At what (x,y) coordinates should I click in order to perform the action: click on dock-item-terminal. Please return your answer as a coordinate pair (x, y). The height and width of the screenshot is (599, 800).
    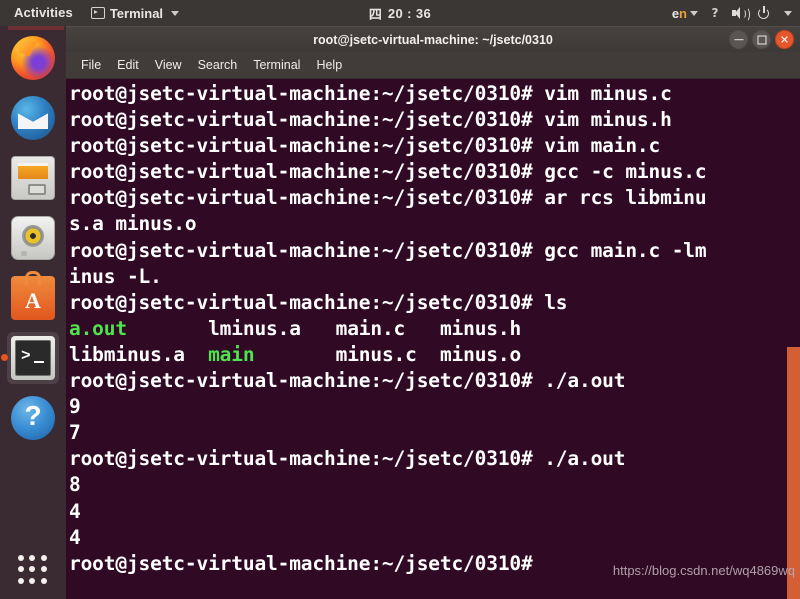
    Looking at the image, I should click on (30, 358).